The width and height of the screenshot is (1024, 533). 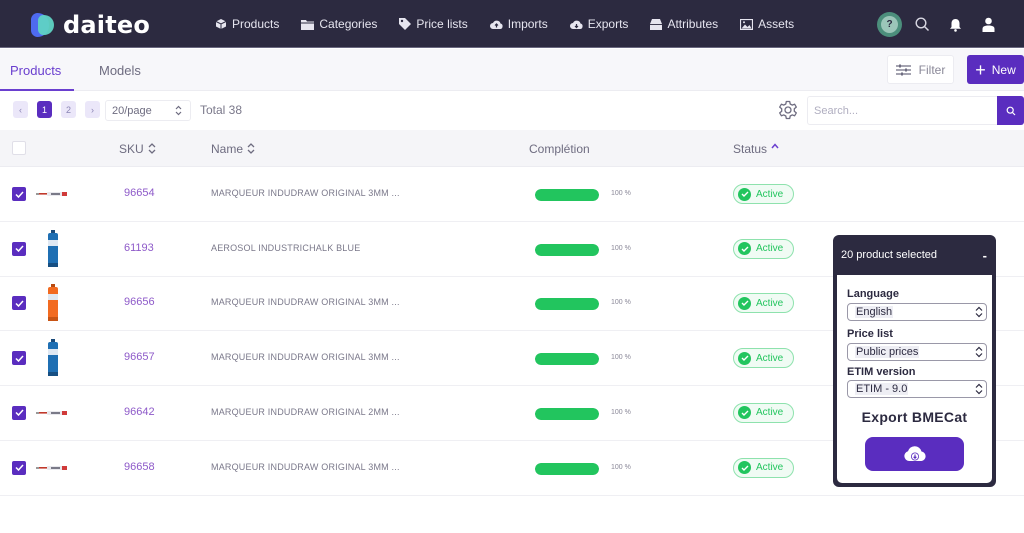 I want to click on price-list-value: Public prices, so click(x=887, y=352).